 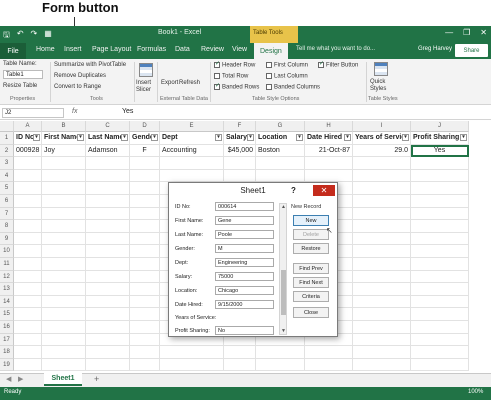 What do you see at coordinates (63, 379) in the screenshot?
I see `sheet-tab-sheet1: Sheet1` at bounding box center [63, 379].